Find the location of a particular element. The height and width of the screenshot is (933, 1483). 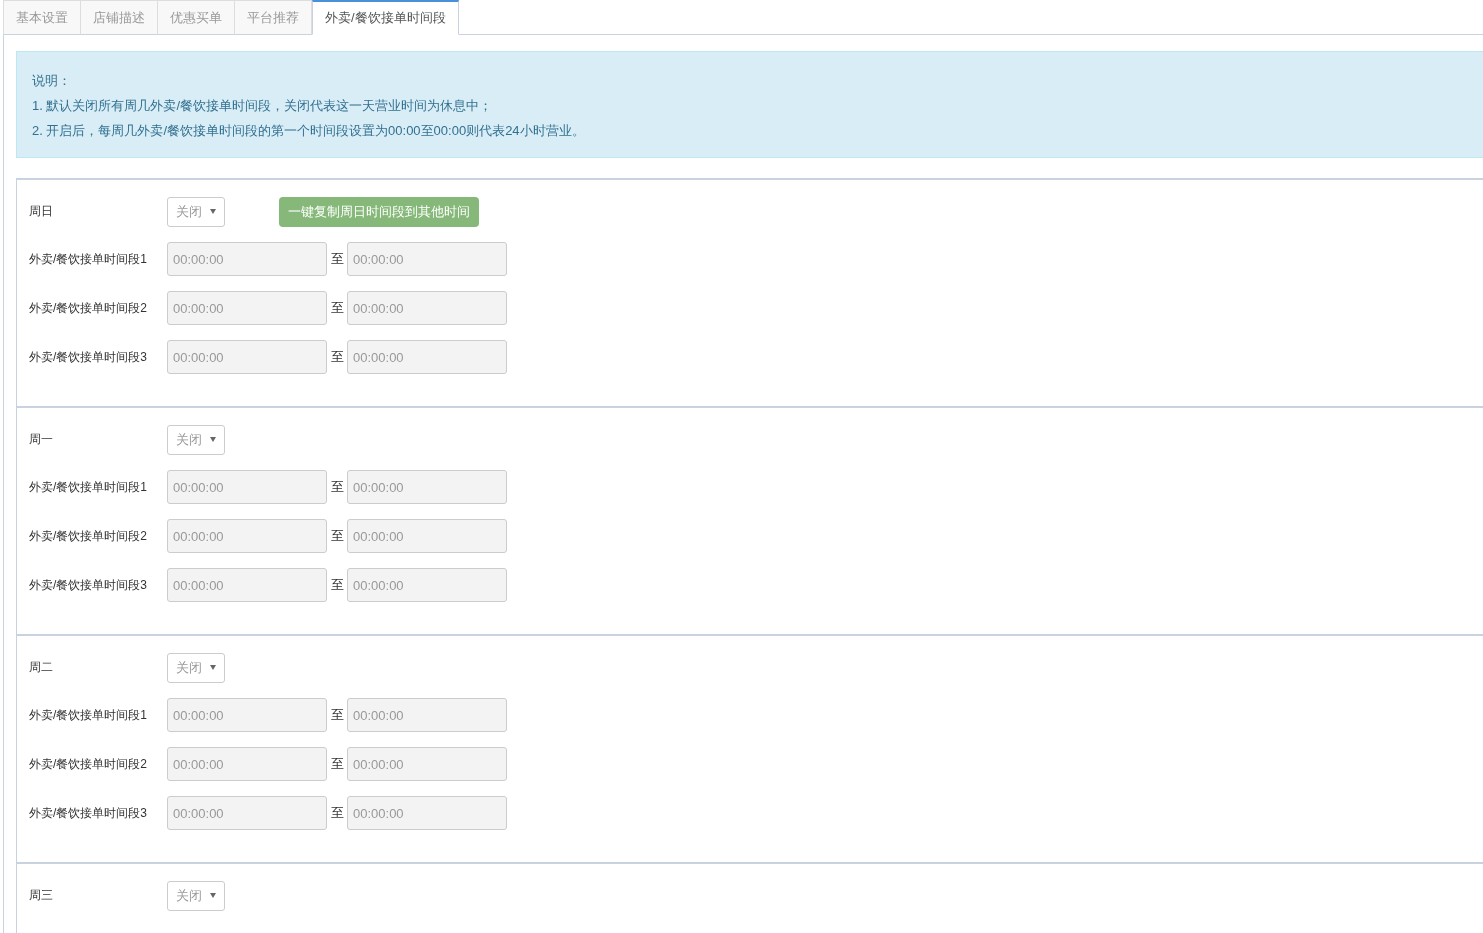

day-label: 周日 is located at coordinates (41, 211).